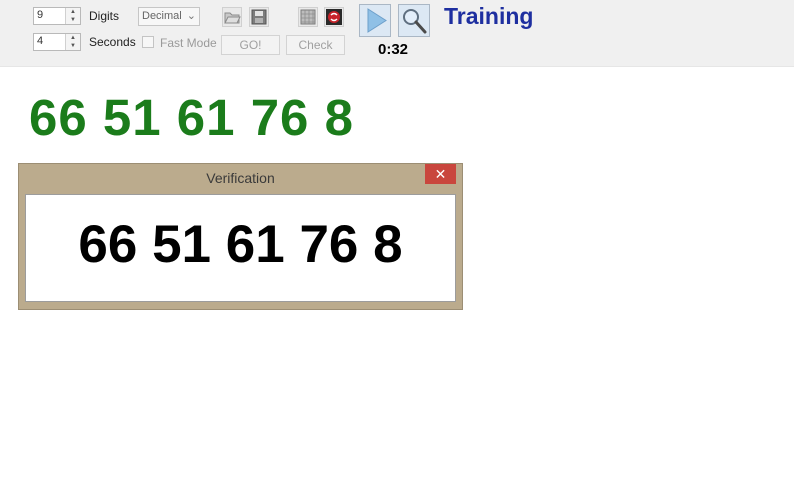  I want to click on play-icon, so click(377, 20).